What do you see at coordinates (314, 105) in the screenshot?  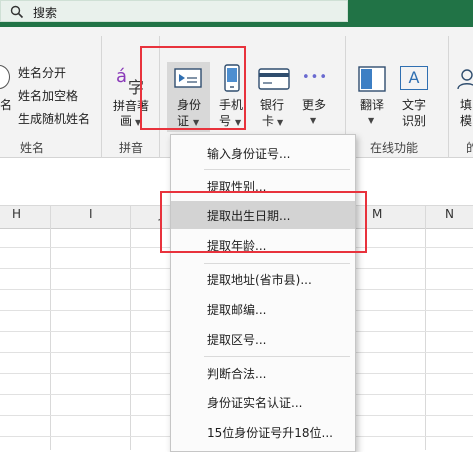 I see `more-label: 更多` at bounding box center [314, 105].